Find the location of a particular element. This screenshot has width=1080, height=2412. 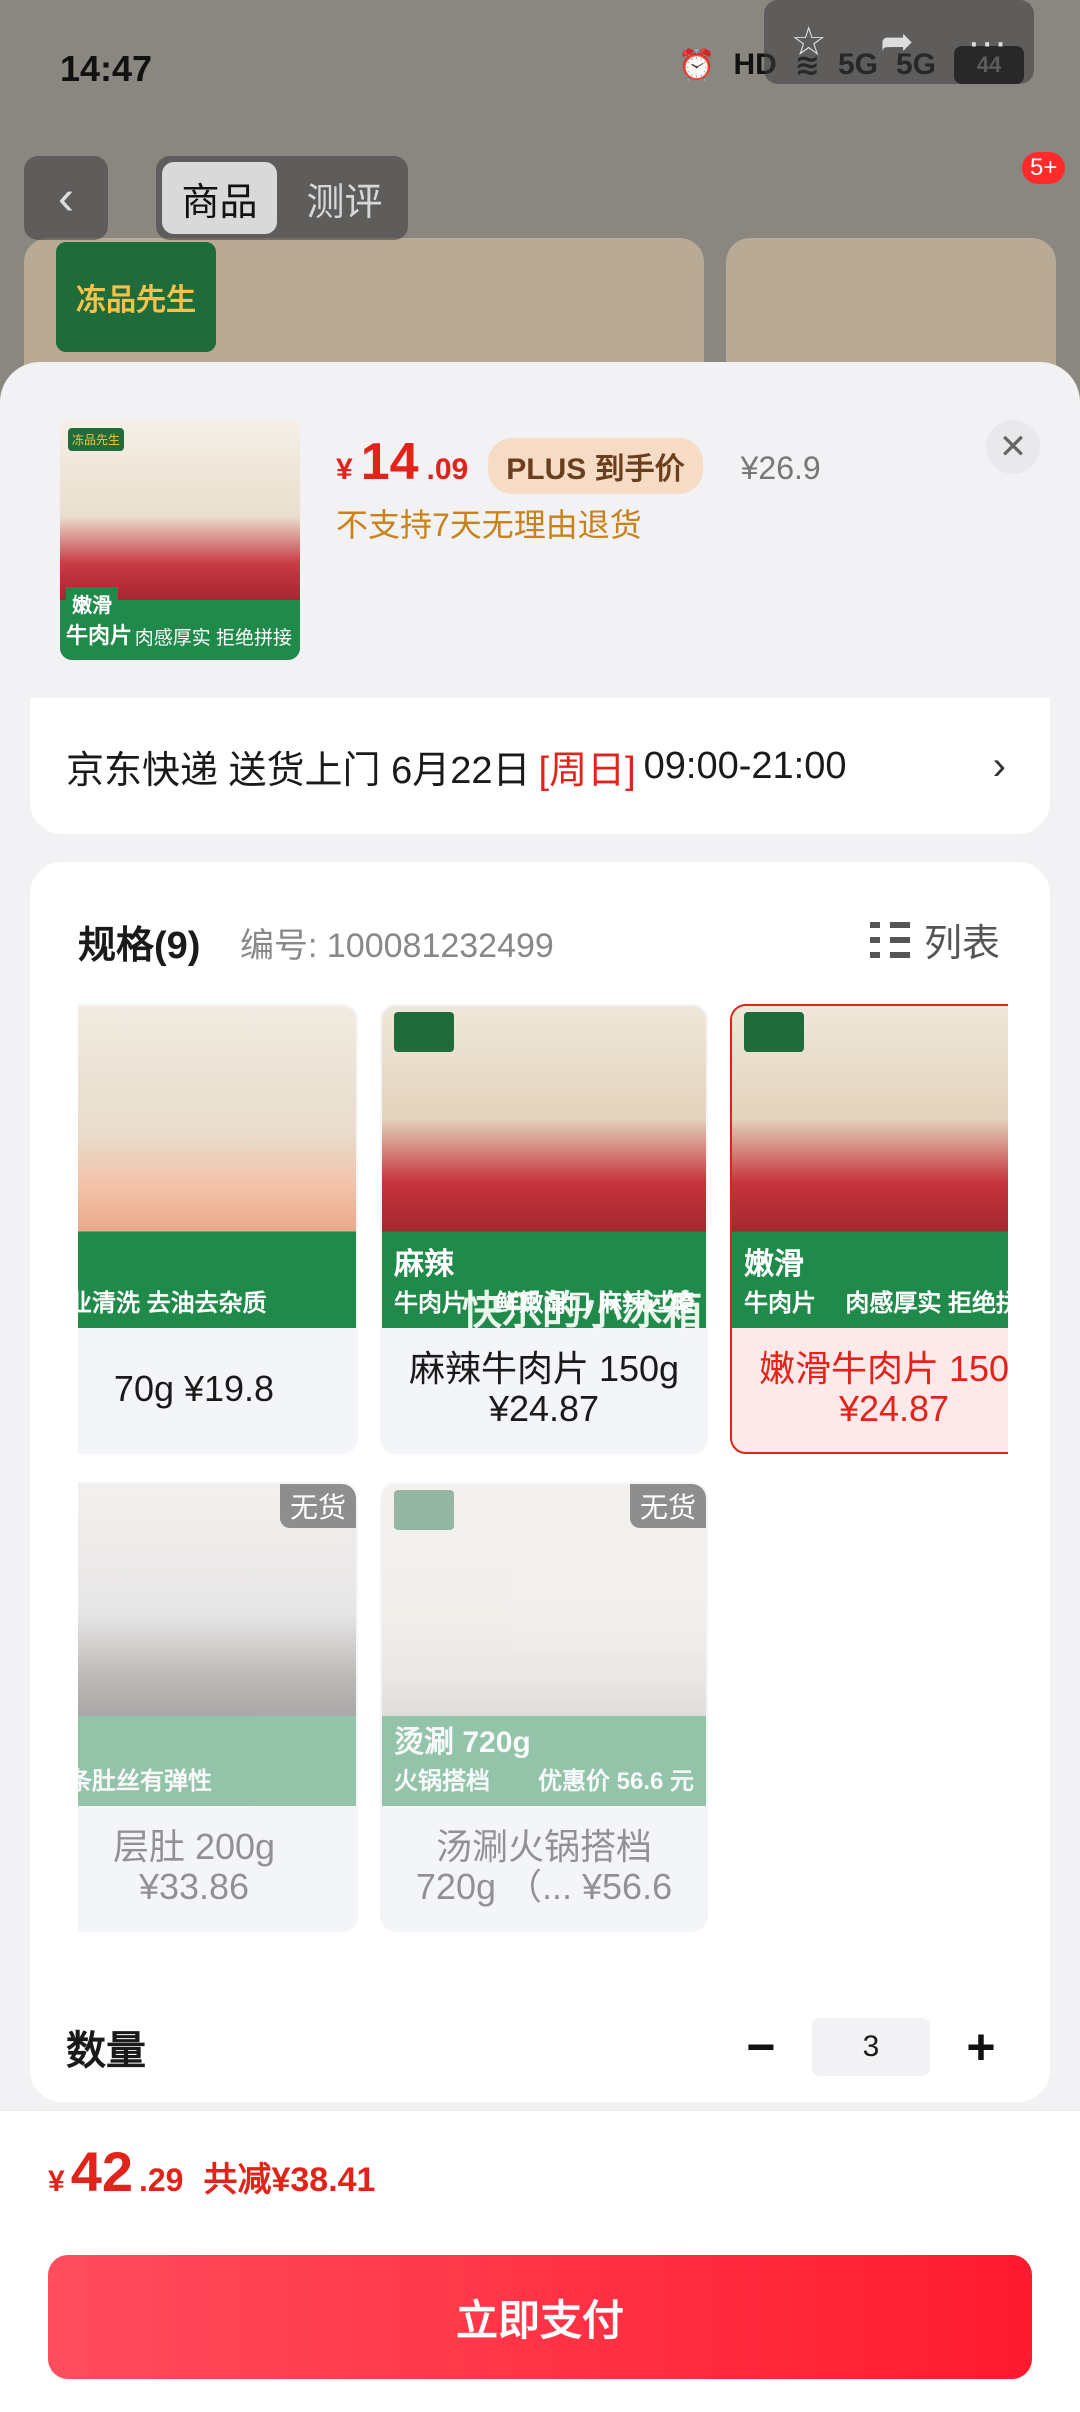

quantity-stepper: − 3 + is located at coordinates (871, 2047).